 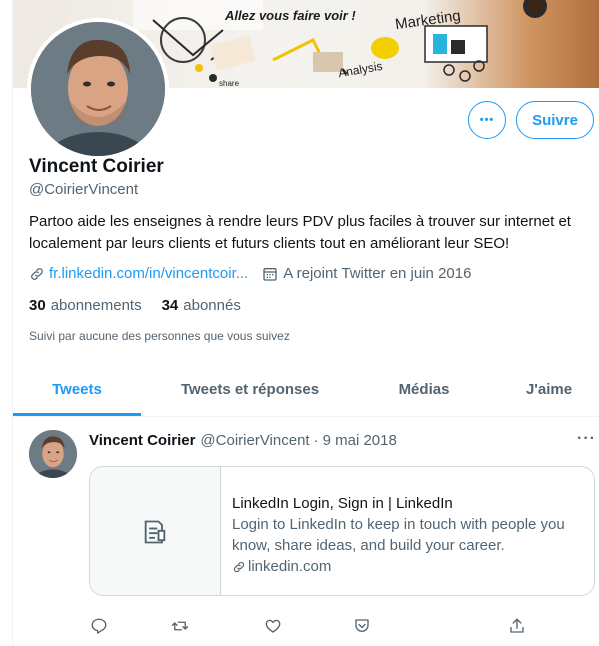 I want to click on bookmark-button, so click(x=362, y=626).